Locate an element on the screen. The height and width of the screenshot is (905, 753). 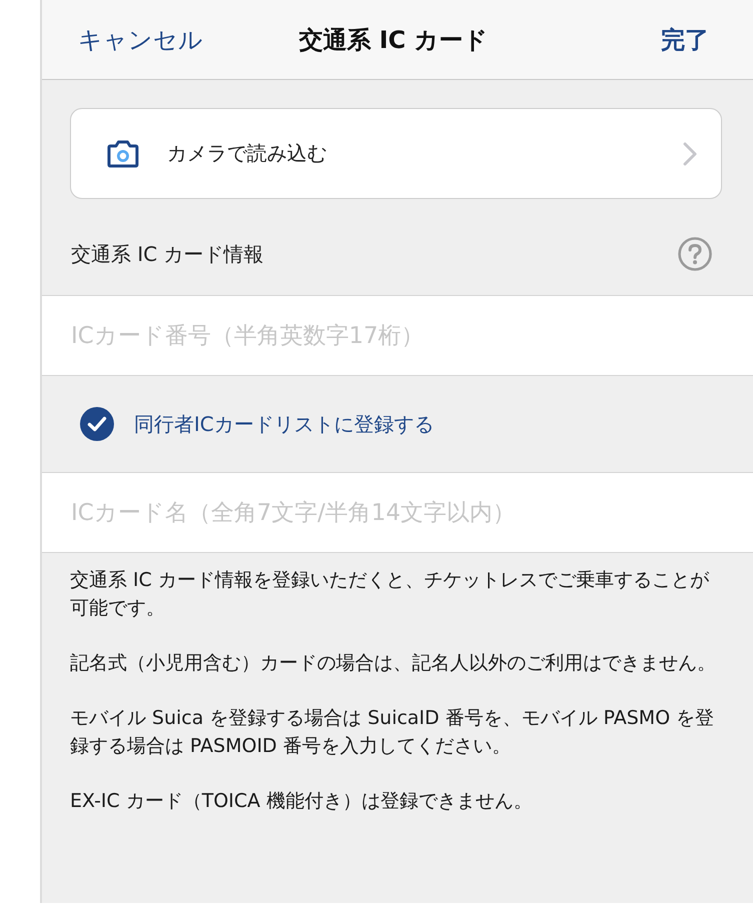
checkbox-label: 同行者ICカードリストに登録する is located at coordinates (284, 424).